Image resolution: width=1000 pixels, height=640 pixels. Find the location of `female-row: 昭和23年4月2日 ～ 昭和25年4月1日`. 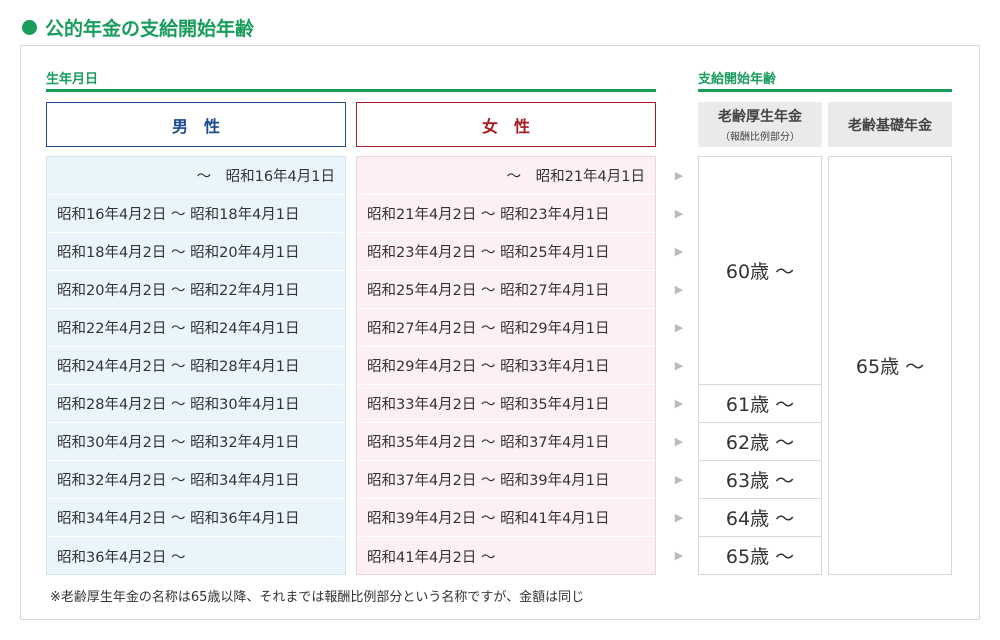

female-row: 昭和23年4月2日 ～ 昭和25年4月1日 is located at coordinates (506, 252).